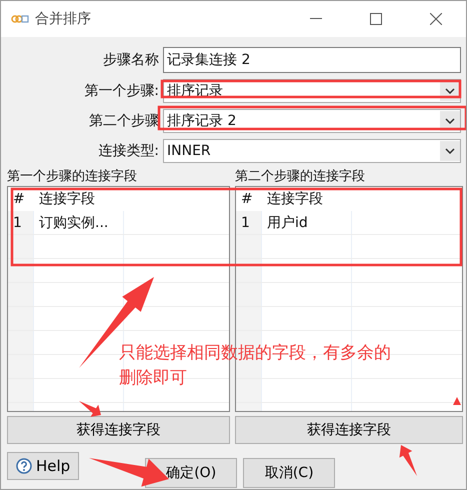 The height and width of the screenshot is (490, 467). Describe the element at coordinates (128, 151) in the screenshot. I see `field-label: 连接类型:` at that location.